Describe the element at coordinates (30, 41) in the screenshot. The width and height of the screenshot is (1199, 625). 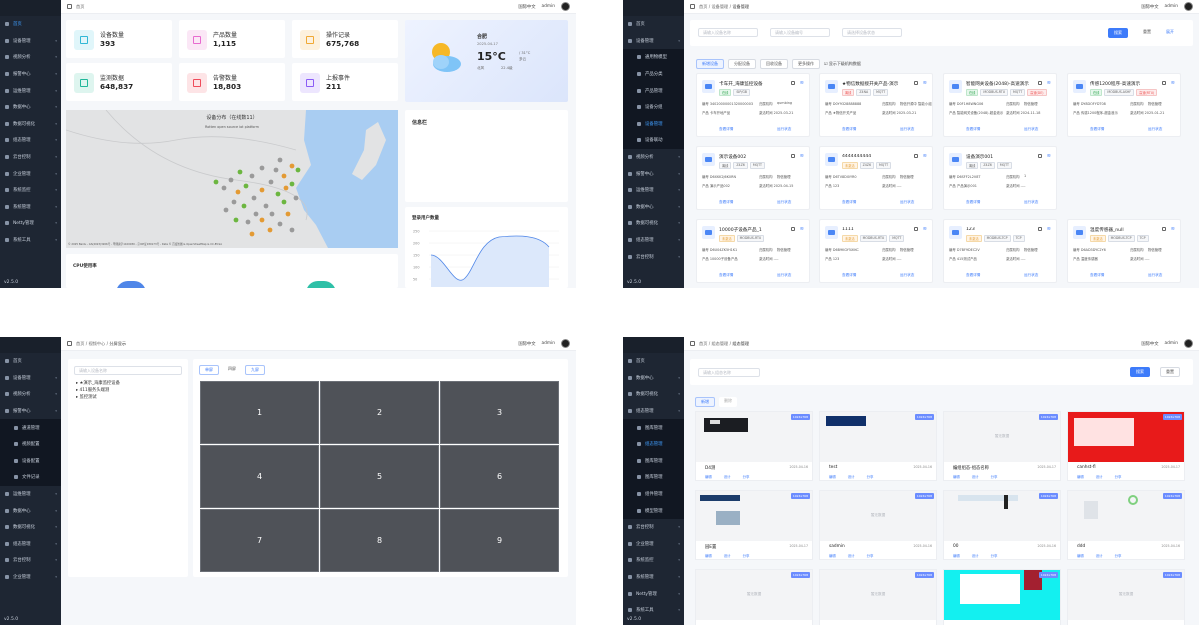
I see `sidebar-item: 设备管理 ▾` at that location.